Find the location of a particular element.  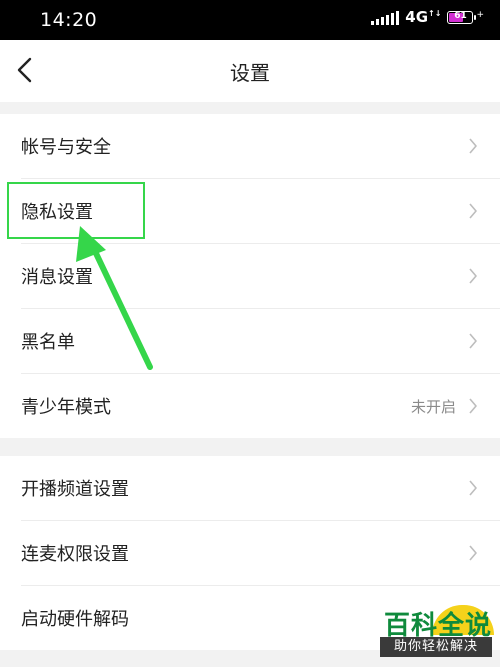

settings-row-label: 消息设置 is located at coordinates (57, 277).